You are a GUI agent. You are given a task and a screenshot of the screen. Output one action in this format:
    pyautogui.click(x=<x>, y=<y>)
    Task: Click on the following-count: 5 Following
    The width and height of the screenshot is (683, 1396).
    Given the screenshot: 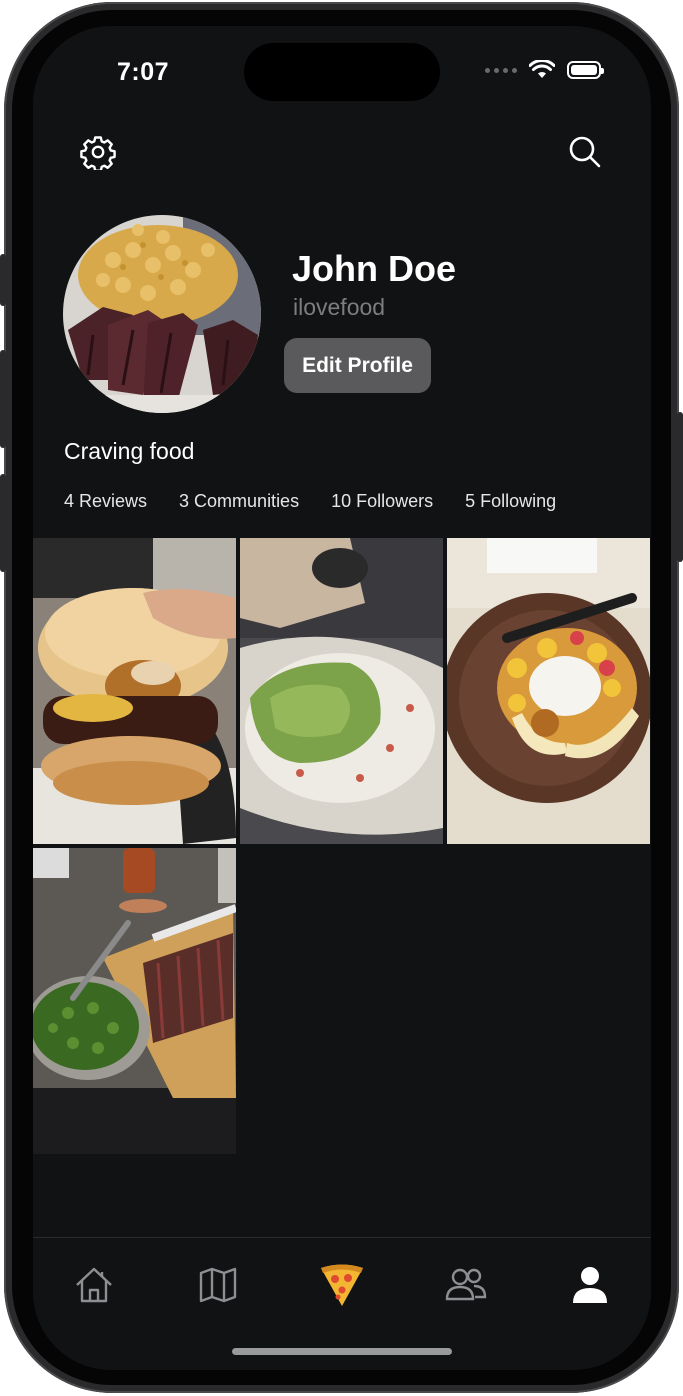 What is the action you would take?
    pyautogui.click(x=510, y=501)
    